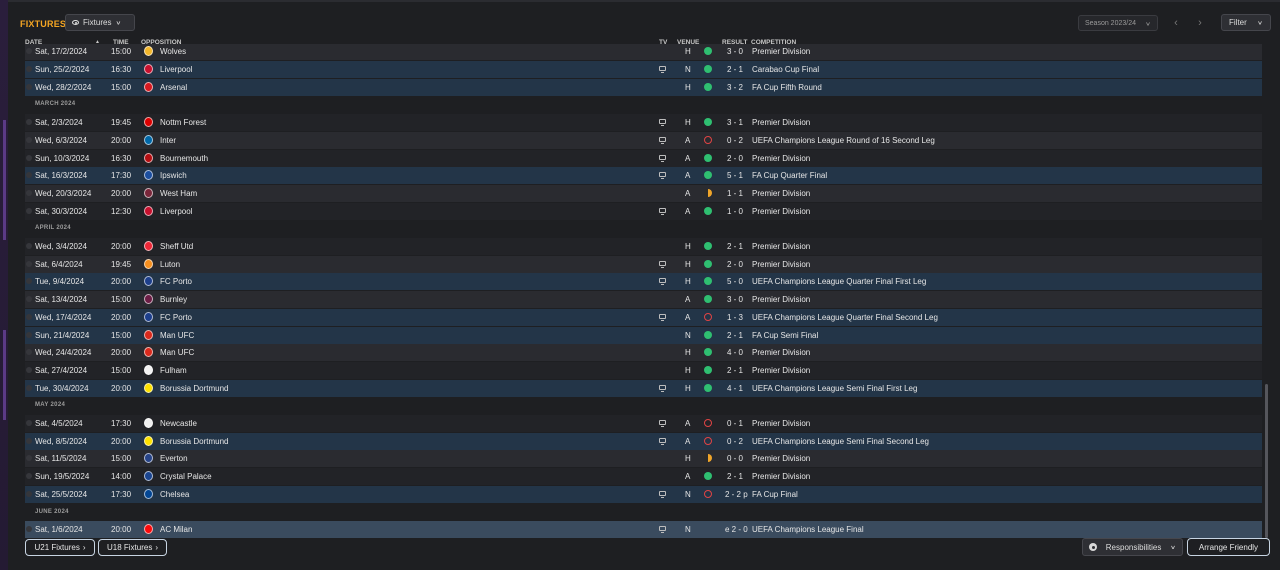 The image size is (1280, 570). I want to click on opposition-link: Ipswich, so click(173, 175).